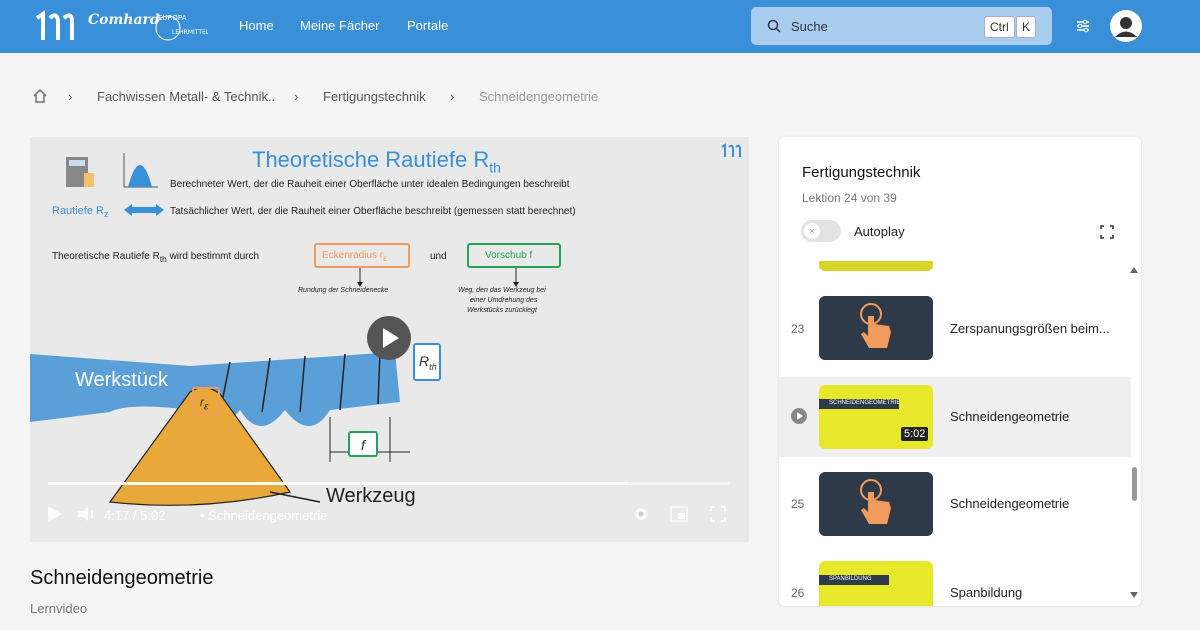 This screenshot has height=630, width=1200. I want to click on lesson-thumbnail: SCHNEIDENGEOMETRIE 5:02, so click(876, 417).